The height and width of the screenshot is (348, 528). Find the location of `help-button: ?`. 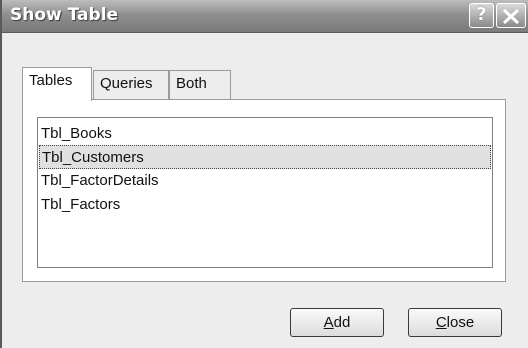

help-button: ? is located at coordinates (481, 15).